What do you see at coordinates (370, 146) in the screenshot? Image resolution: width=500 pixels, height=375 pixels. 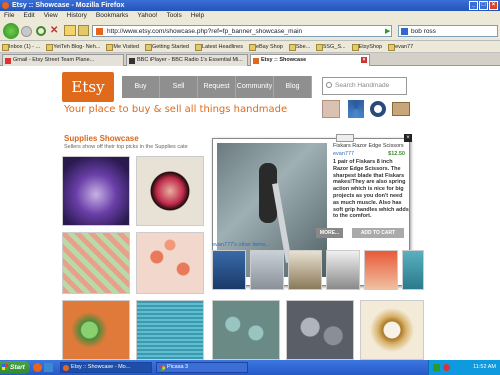 I see `product-title: Fiskars Razor Edge Scissors` at bounding box center [370, 146].